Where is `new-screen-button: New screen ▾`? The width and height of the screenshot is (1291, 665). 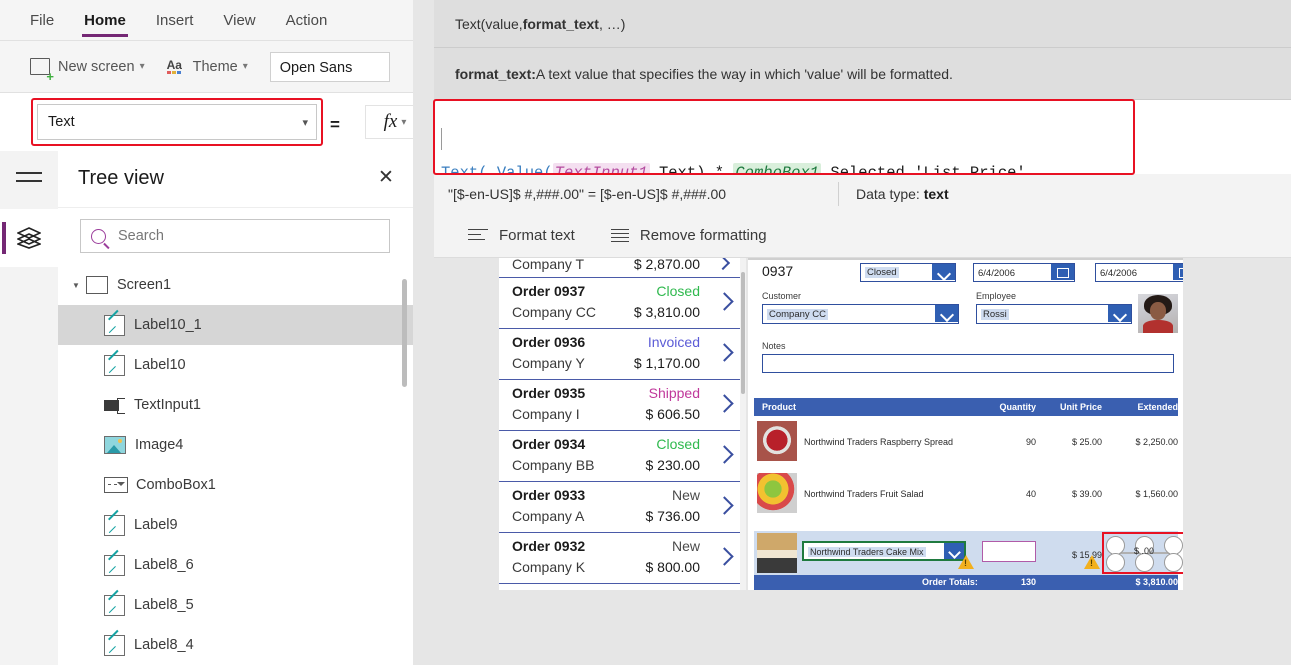
new-screen-button: New screen ▾ is located at coordinates (87, 70).